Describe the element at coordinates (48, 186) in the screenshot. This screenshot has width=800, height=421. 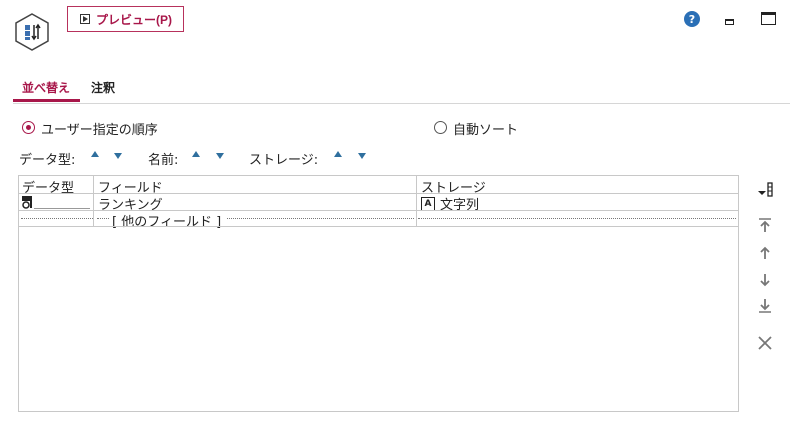
I see `column-header-type: データ型` at that location.